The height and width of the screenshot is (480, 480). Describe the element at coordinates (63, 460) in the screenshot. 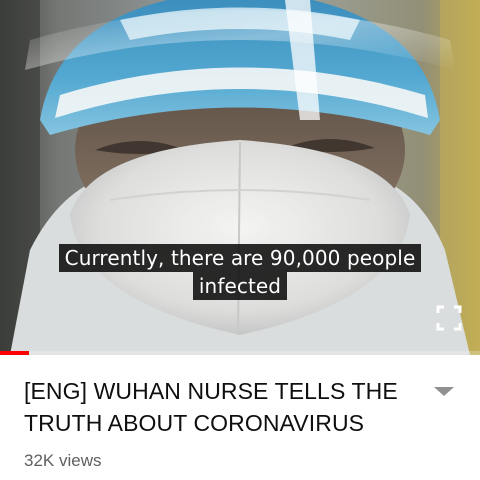

I see `view-count: 32K views` at that location.